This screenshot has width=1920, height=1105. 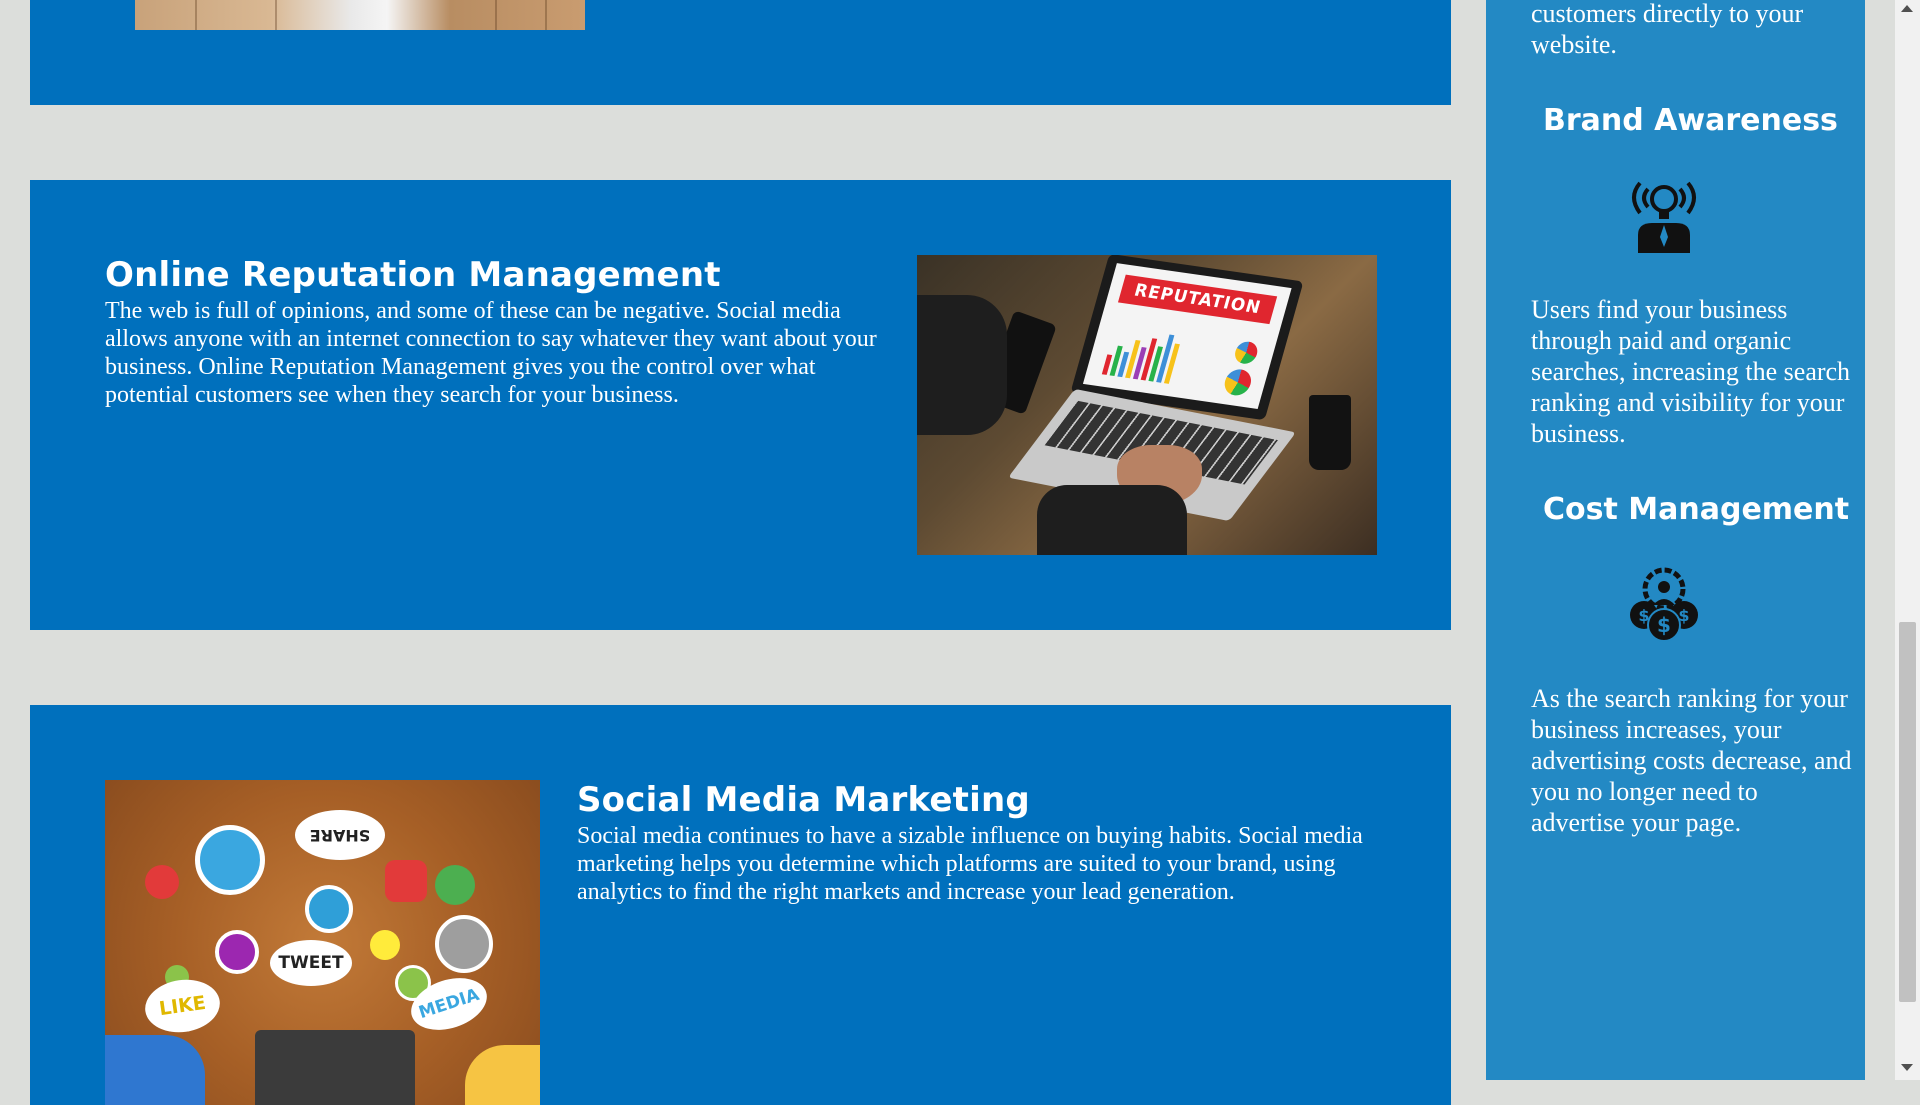 What do you see at coordinates (1112, 520) in the screenshot?
I see `sleeve-graphic-lower` at bounding box center [1112, 520].